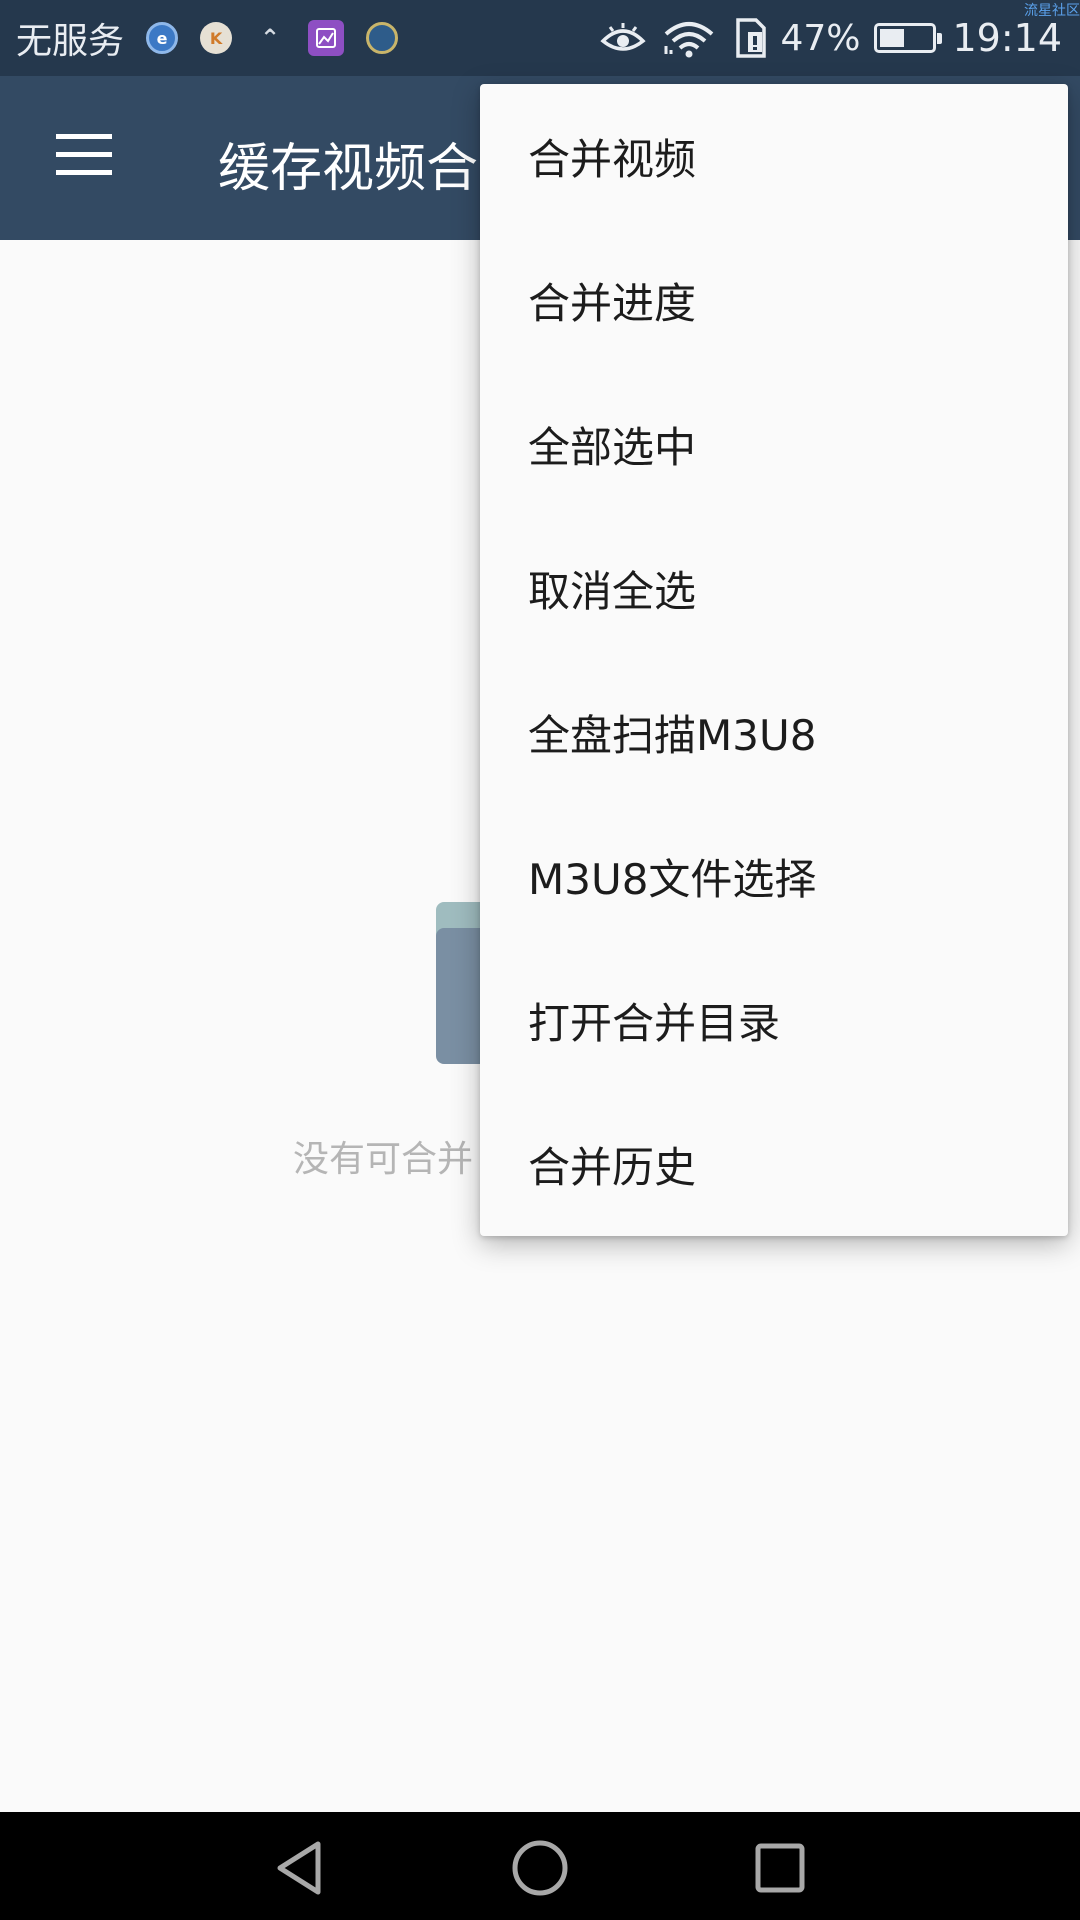 The image size is (1080, 1920). I want to click on menu-item-deselect-all: 取消全选, so click(774, 588).